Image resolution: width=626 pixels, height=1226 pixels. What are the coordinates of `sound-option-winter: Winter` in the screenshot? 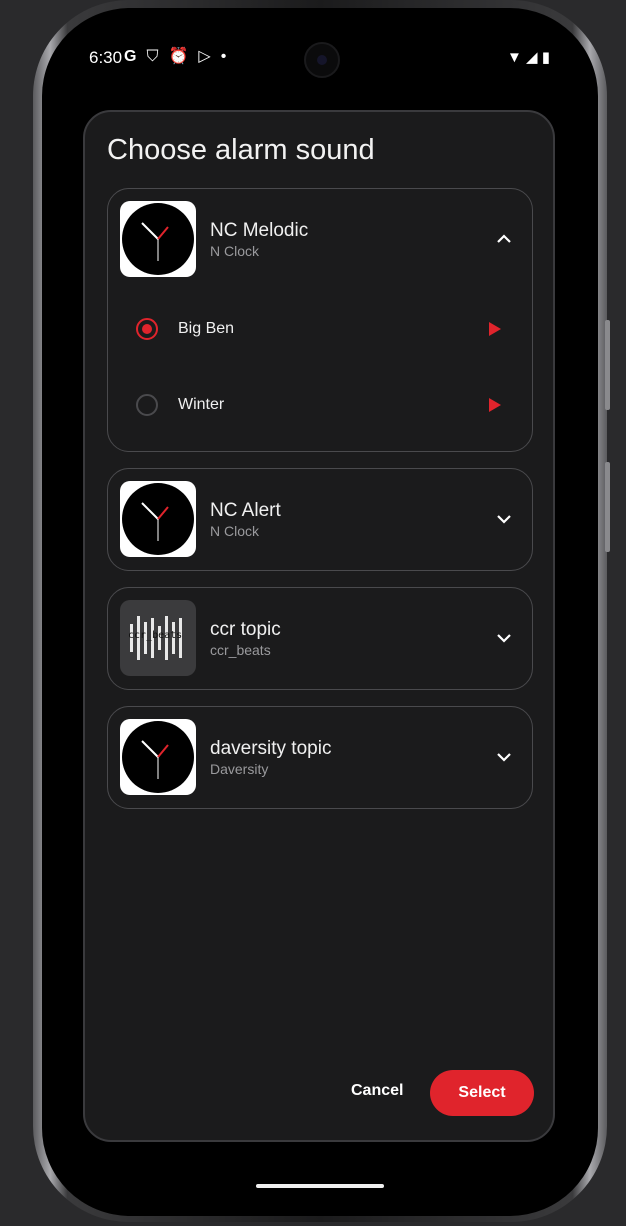 It's located at (320, 406).